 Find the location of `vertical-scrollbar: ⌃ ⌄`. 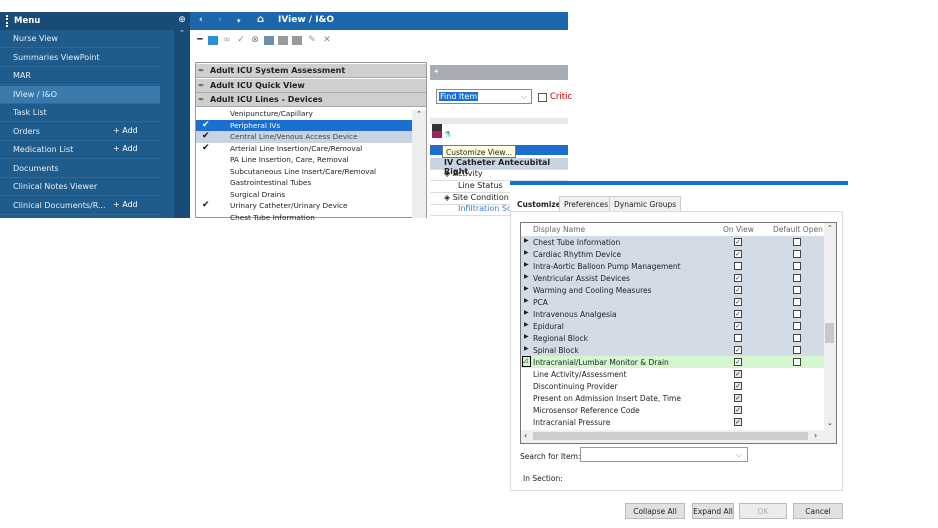

vertical-scrollbar: ⌃ ⌄ is located at coordinates (830, 326).